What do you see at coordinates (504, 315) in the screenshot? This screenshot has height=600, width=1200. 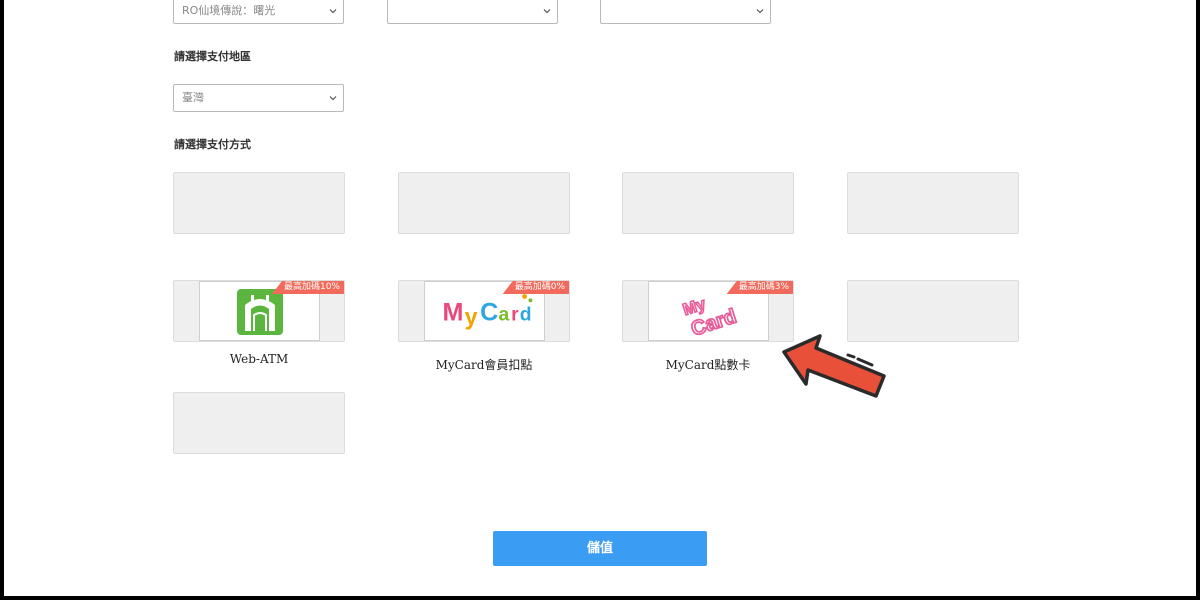 I see `svg-text: a` at bounding box center [504, 315].